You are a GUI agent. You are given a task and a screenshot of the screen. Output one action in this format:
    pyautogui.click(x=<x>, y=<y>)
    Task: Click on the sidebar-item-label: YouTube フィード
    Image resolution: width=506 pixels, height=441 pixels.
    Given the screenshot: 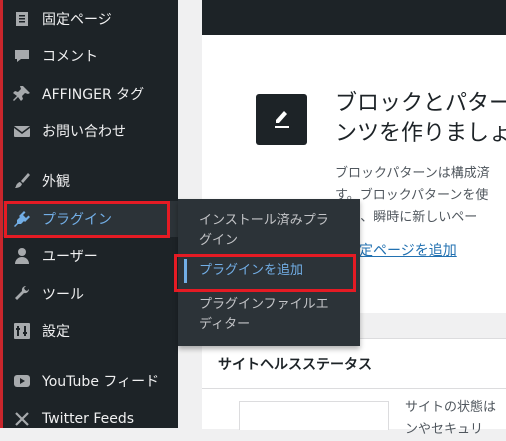 What is the action you would take?
    pyautogui.click(x=101, y=382)
    